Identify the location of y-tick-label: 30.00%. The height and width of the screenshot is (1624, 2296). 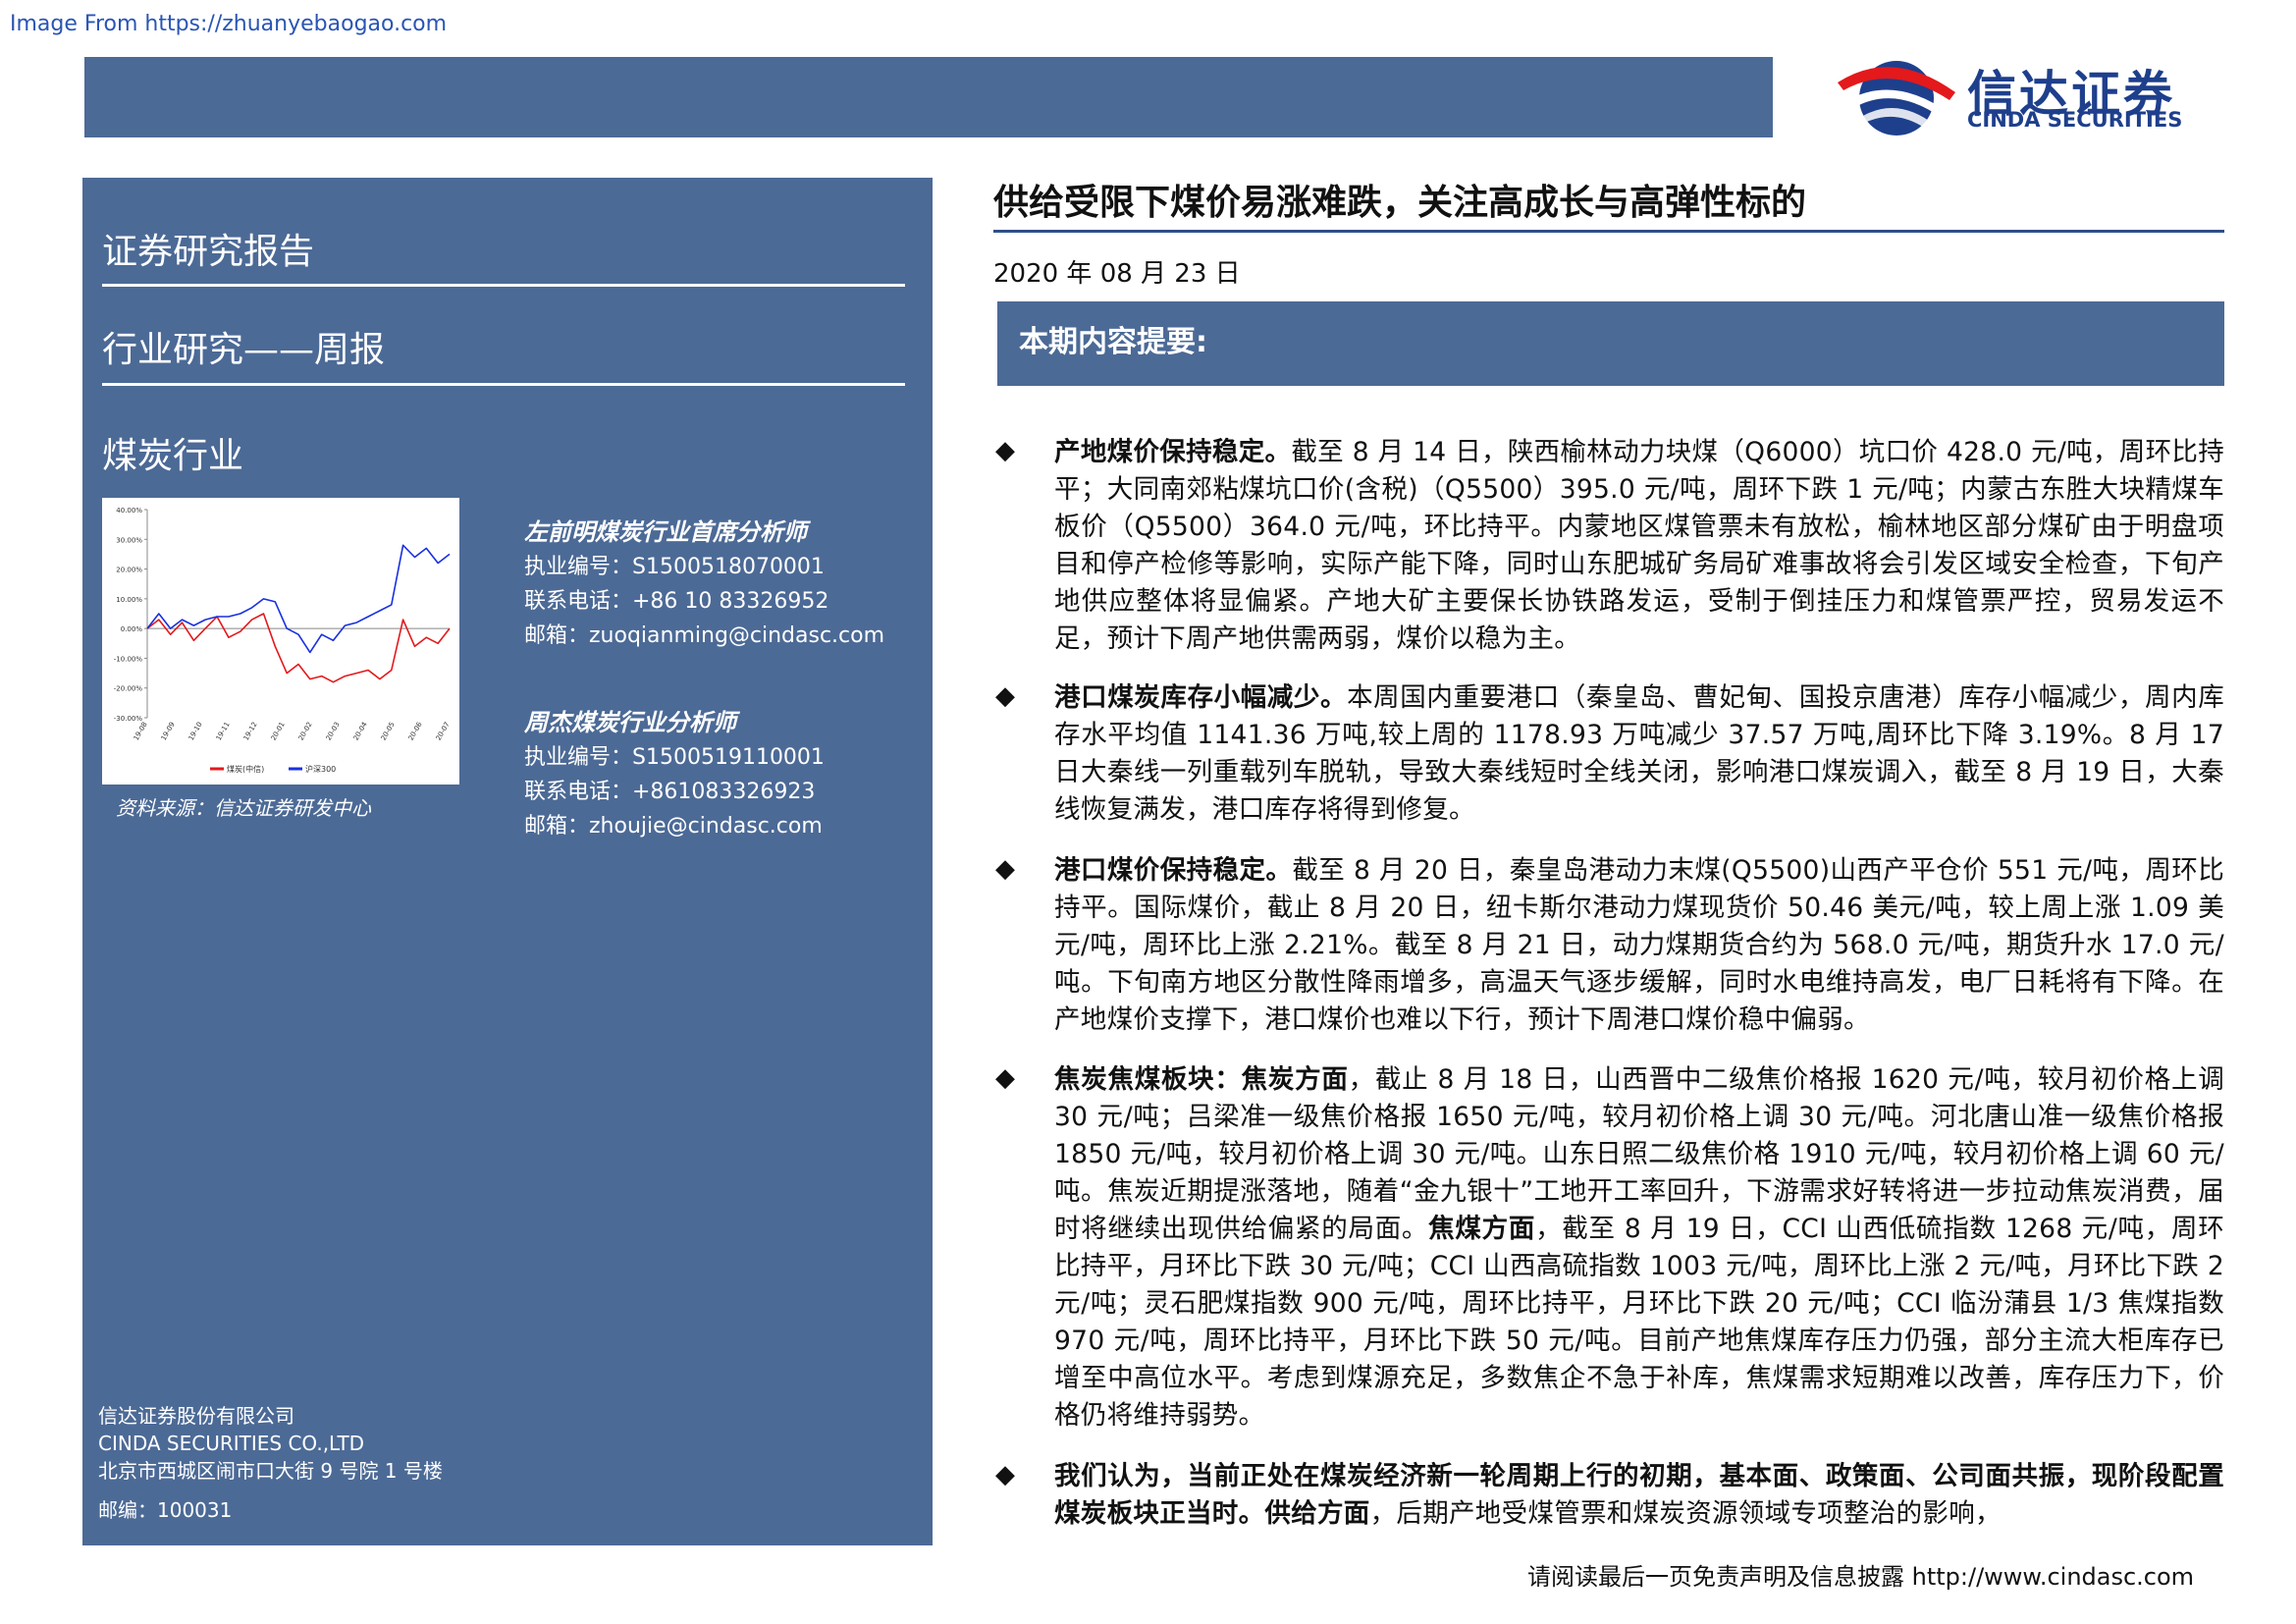
(129, 540).